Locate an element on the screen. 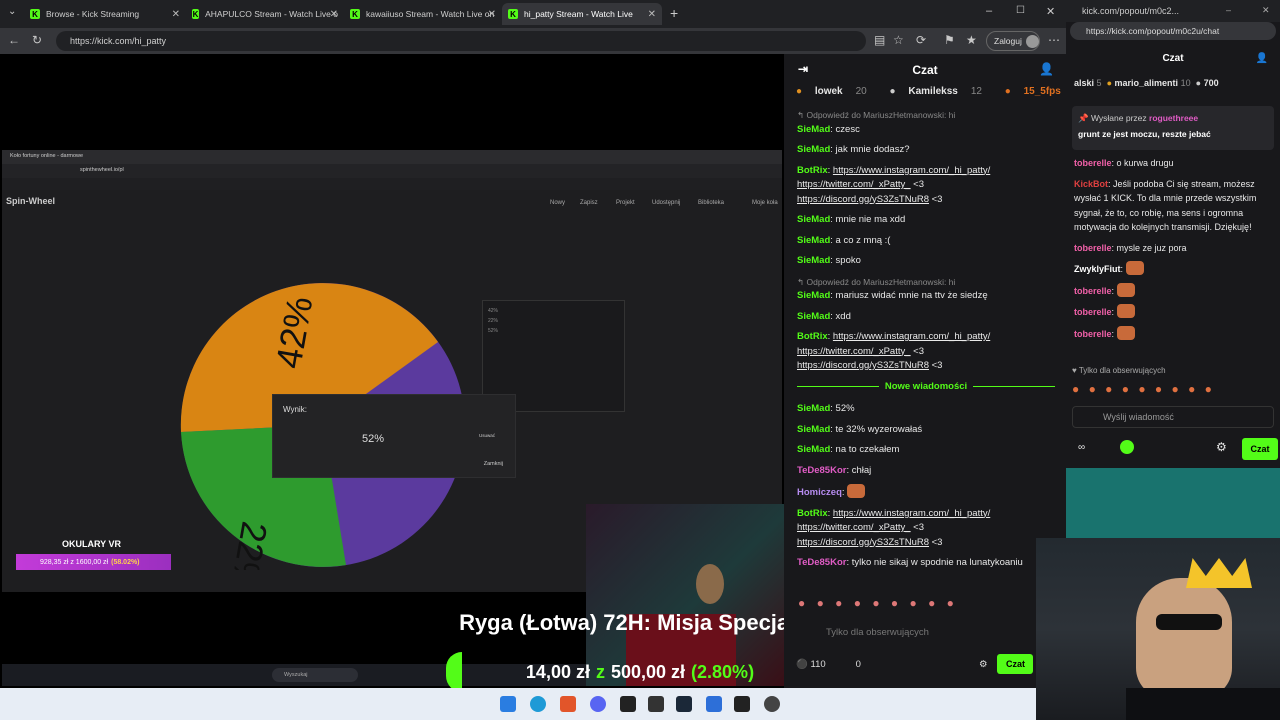  extensions-icon: ⟳ is located at coordinates (921, 40).